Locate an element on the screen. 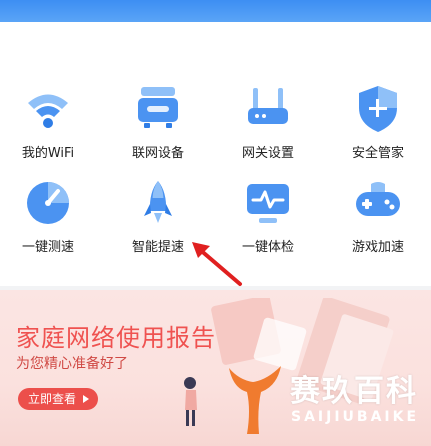  wifi-icon is located at coordinates (48, 111).